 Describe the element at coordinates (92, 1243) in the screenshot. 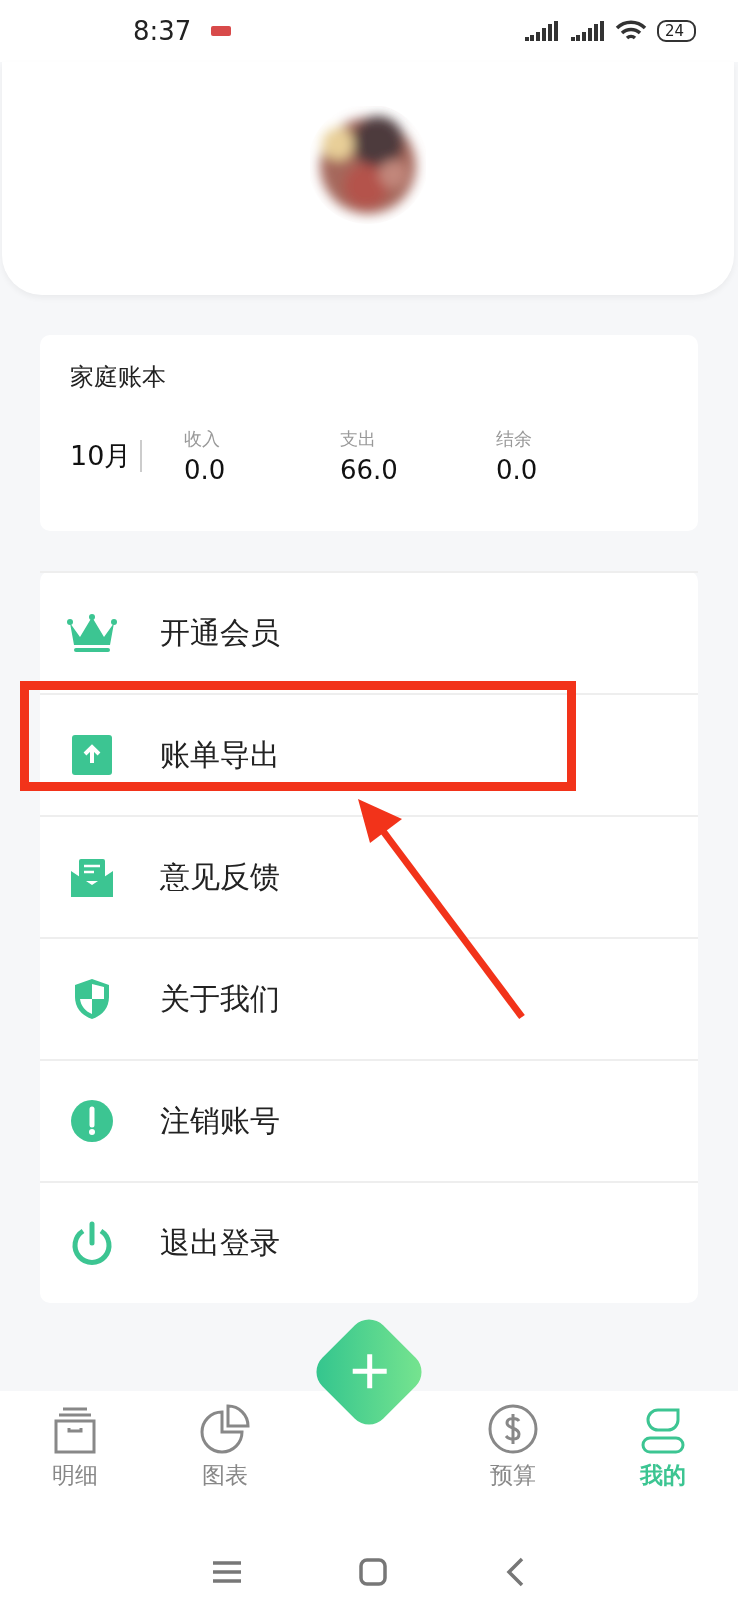

I see `power-icon` at that location.